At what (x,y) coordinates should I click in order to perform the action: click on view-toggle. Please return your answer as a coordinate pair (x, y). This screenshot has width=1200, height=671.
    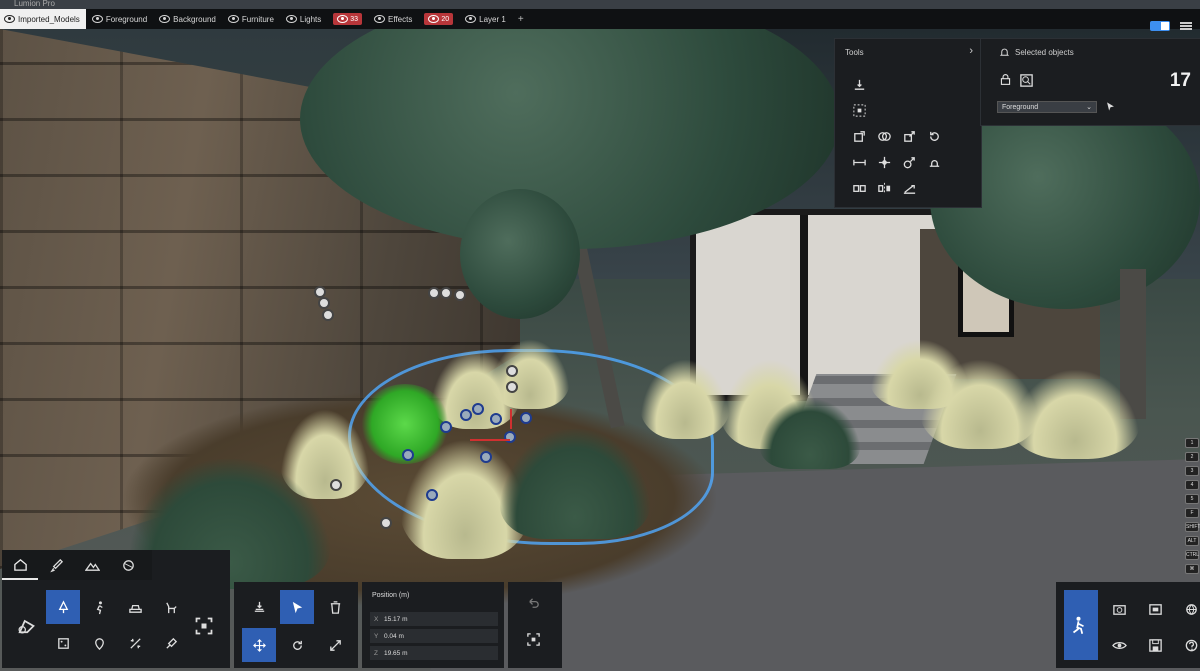
    Looking at the image, I should click on (1160, 26).